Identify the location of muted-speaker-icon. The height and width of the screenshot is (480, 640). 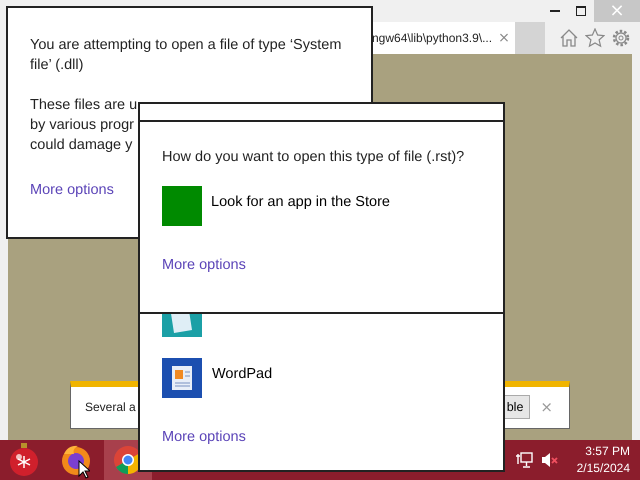
(549, 460).